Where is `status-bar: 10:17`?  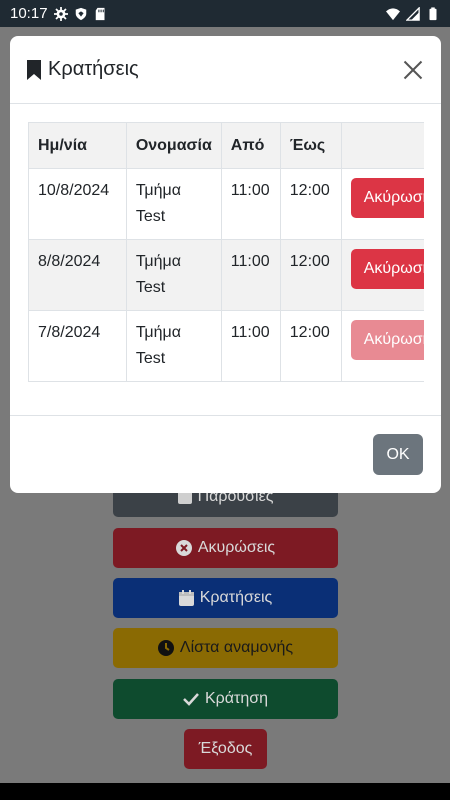
status-bar: 10:17 is located at coordinates (225, 13).